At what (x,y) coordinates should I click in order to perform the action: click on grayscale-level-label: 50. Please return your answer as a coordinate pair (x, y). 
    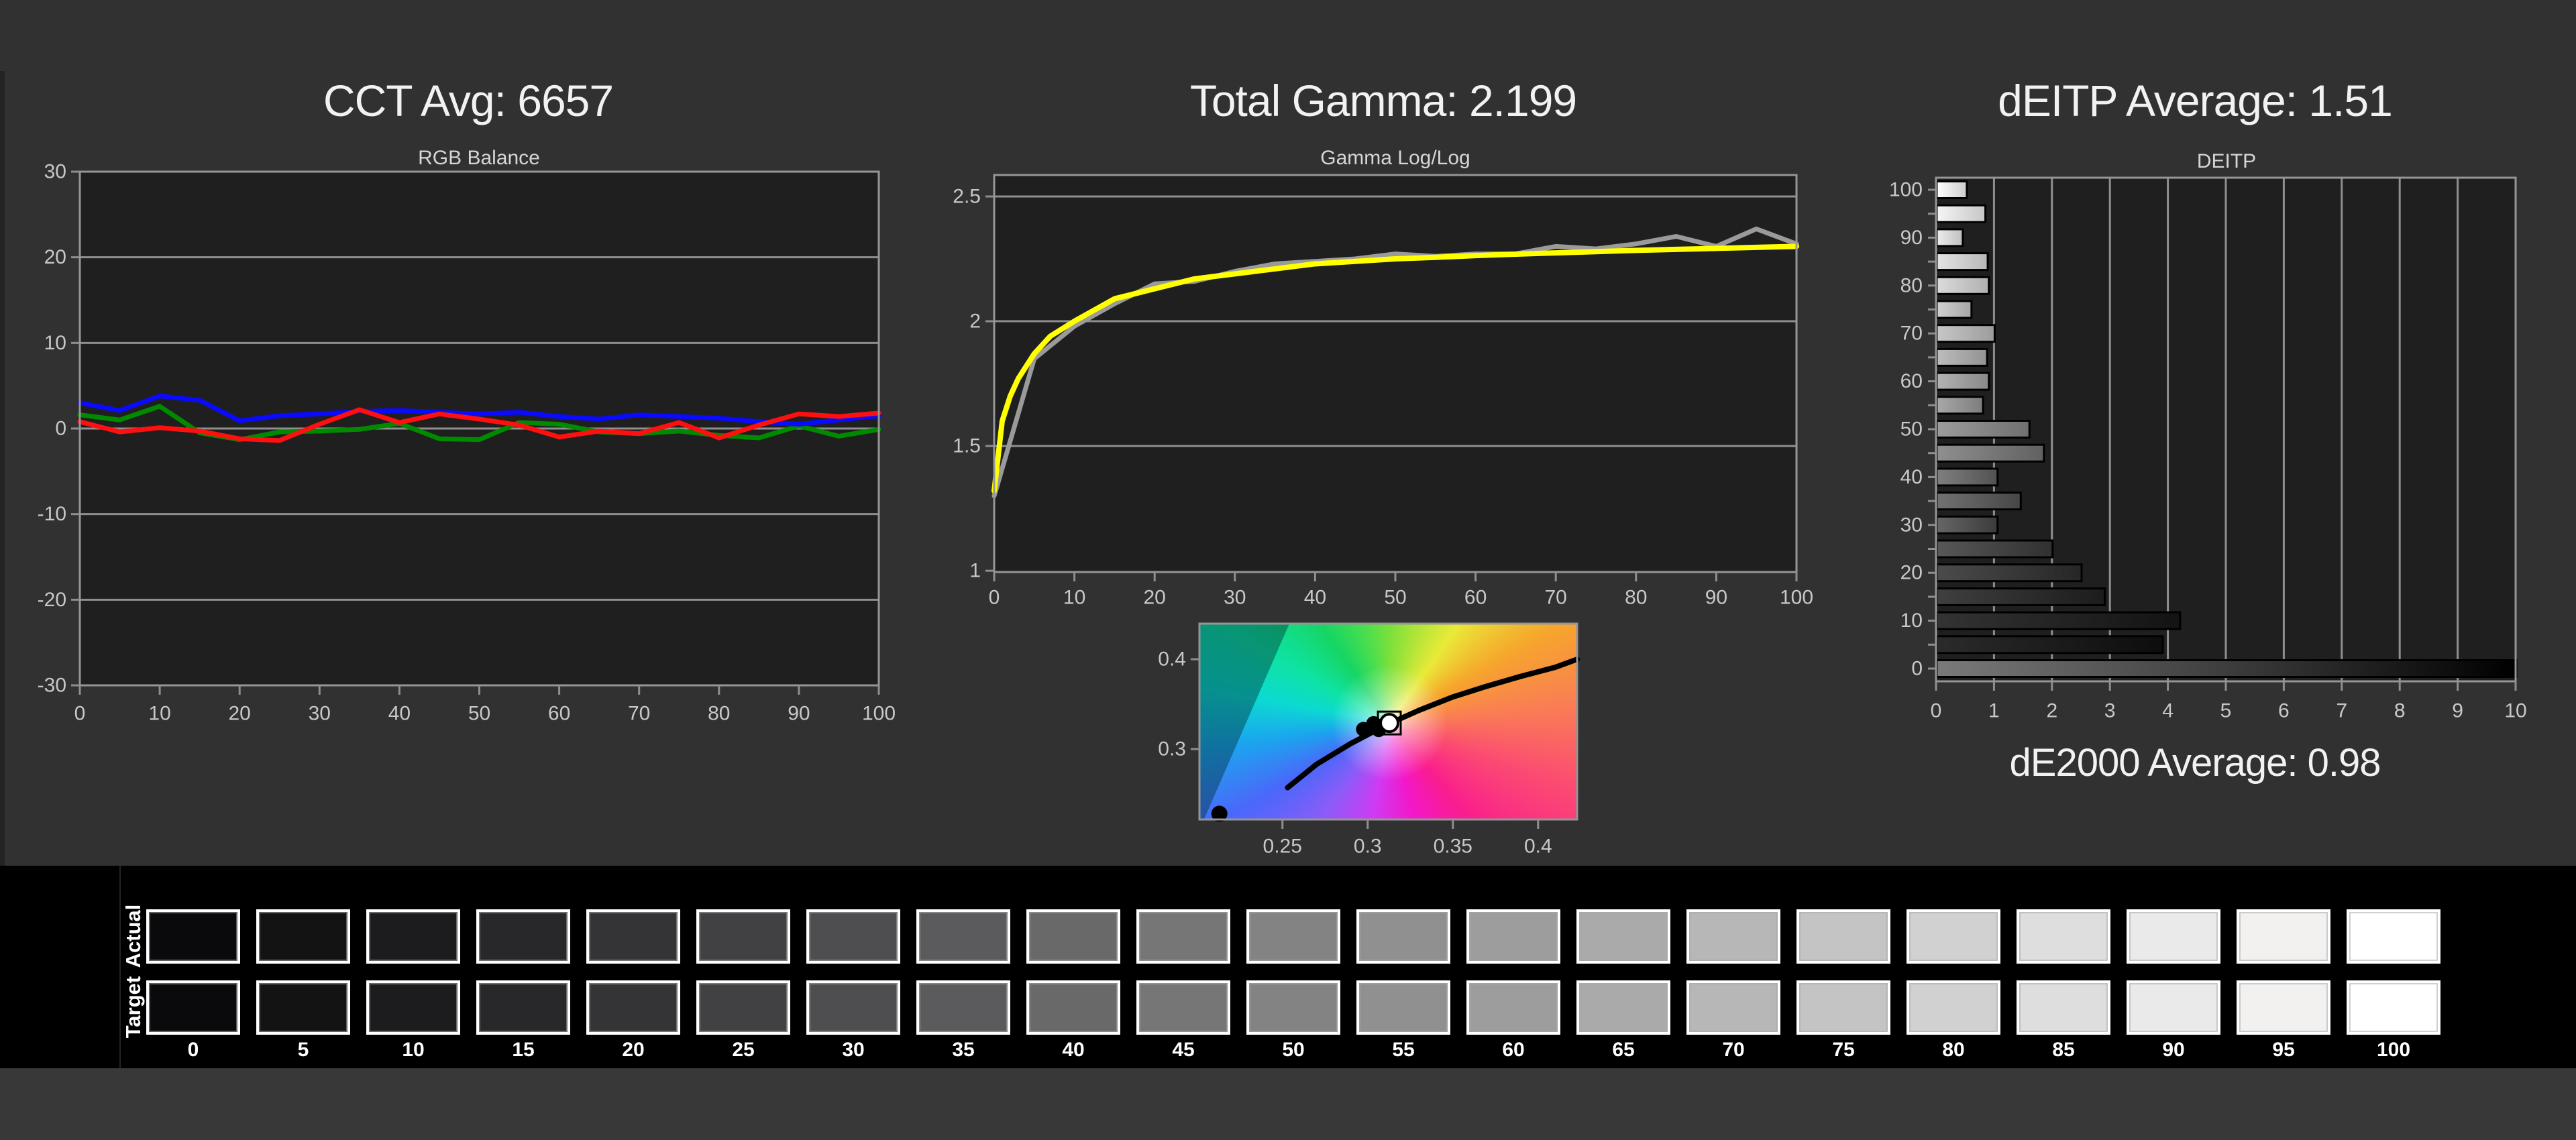
    Looking at the image, I should click on (1293, 1050).